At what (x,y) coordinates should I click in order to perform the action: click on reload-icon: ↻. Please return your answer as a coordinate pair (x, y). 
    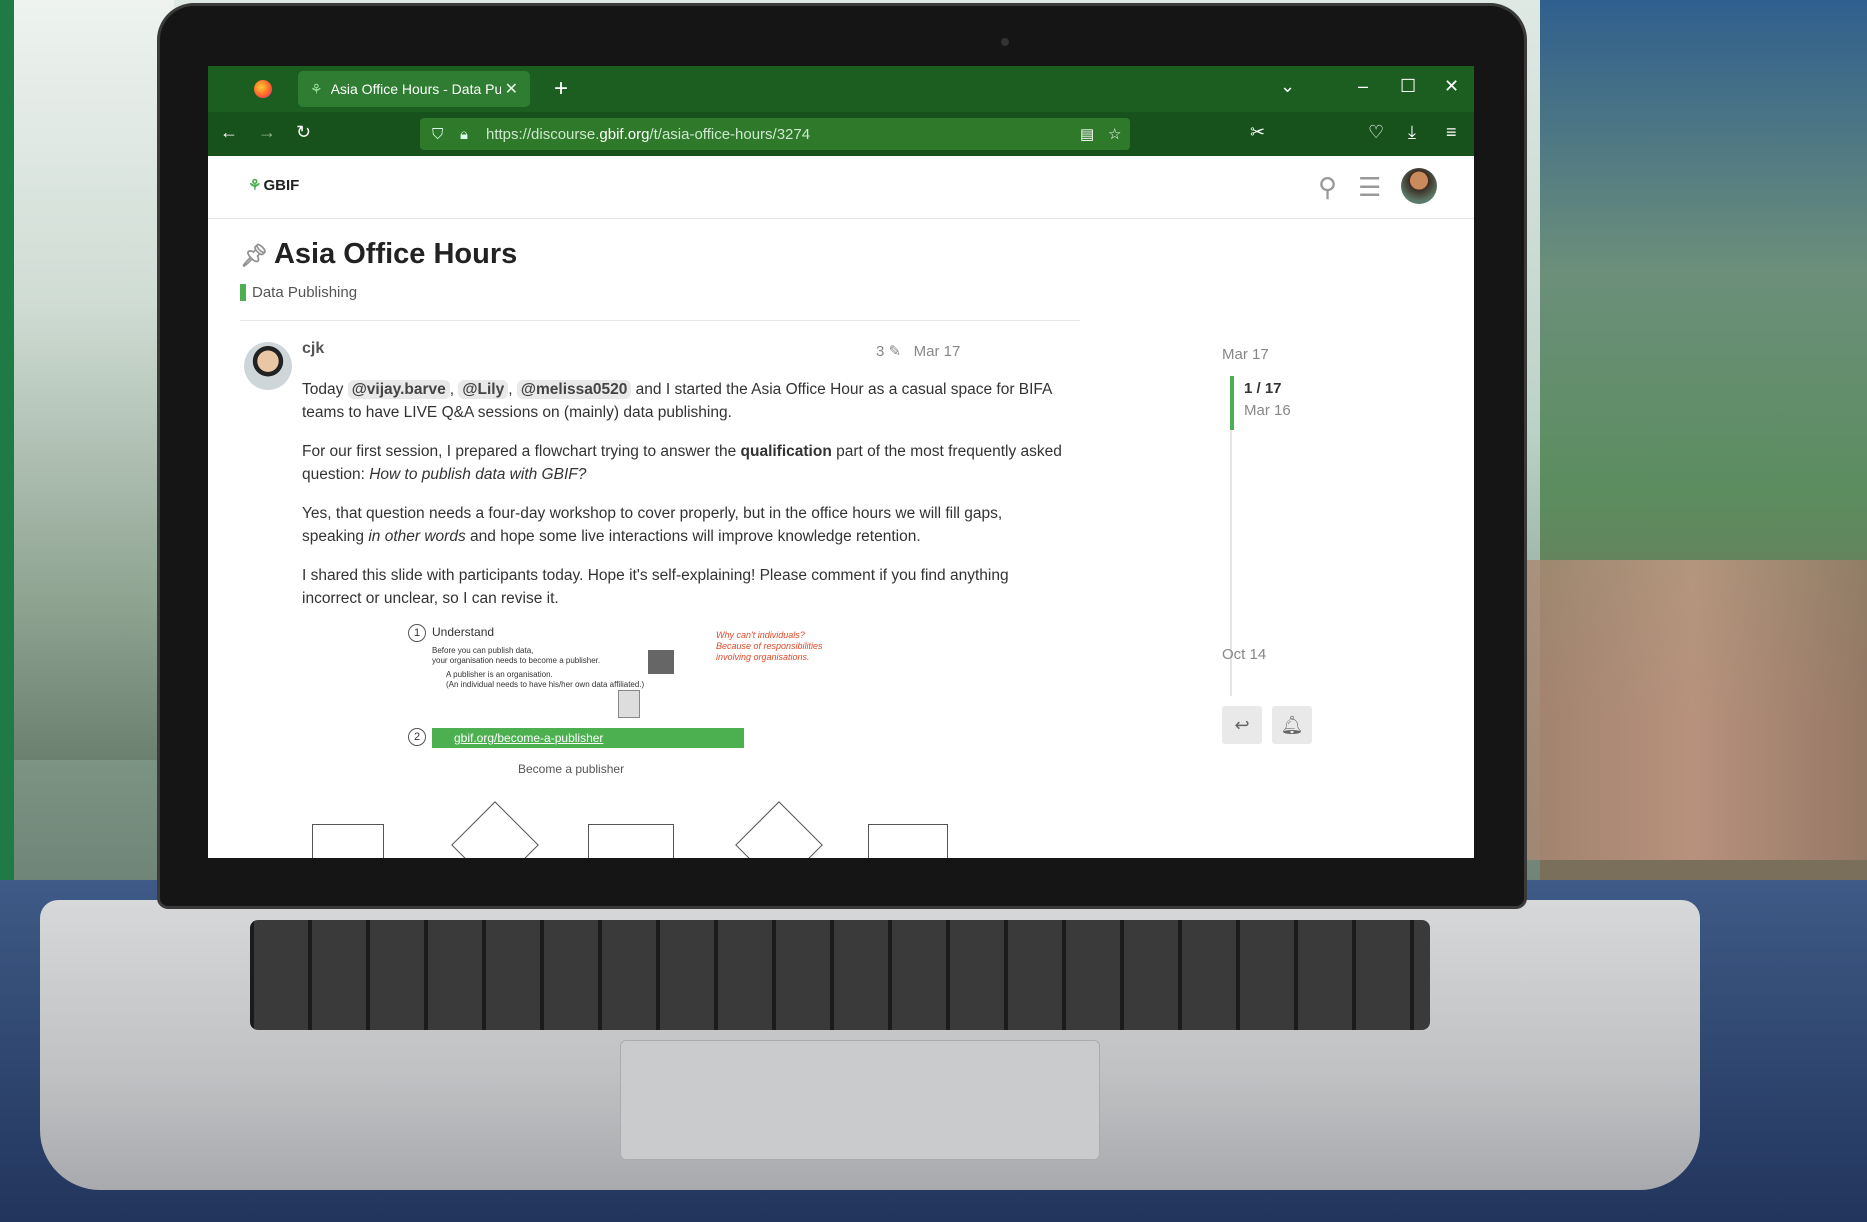
    Looking at the image, I should click on (303, 132).